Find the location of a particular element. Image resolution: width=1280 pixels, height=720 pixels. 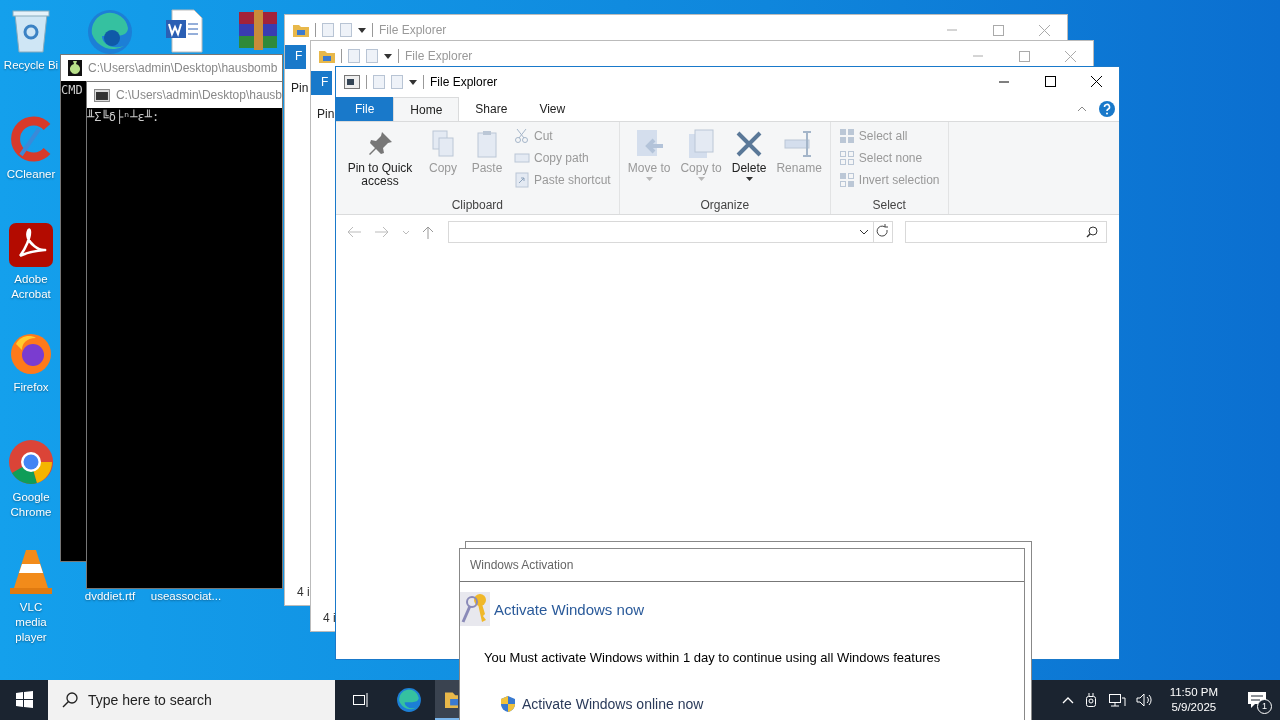

acrobat-icon is located at coordinates (31, 245).